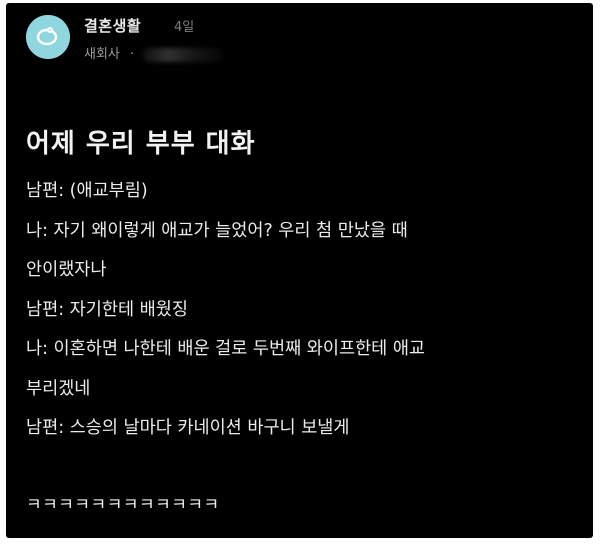 The image size is (600, 544). I want to click on post-age: 4일, so click(184, 27).